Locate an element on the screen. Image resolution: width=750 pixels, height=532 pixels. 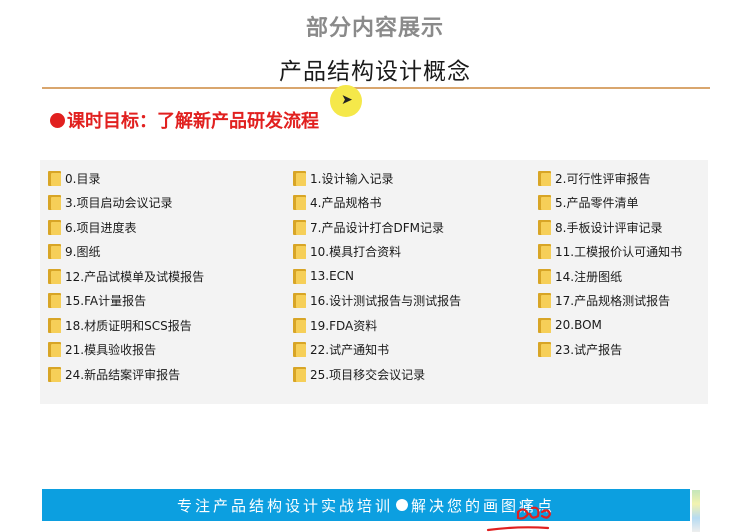
folder-item: 22.试产通知书 is located at coordinates (415, 350).